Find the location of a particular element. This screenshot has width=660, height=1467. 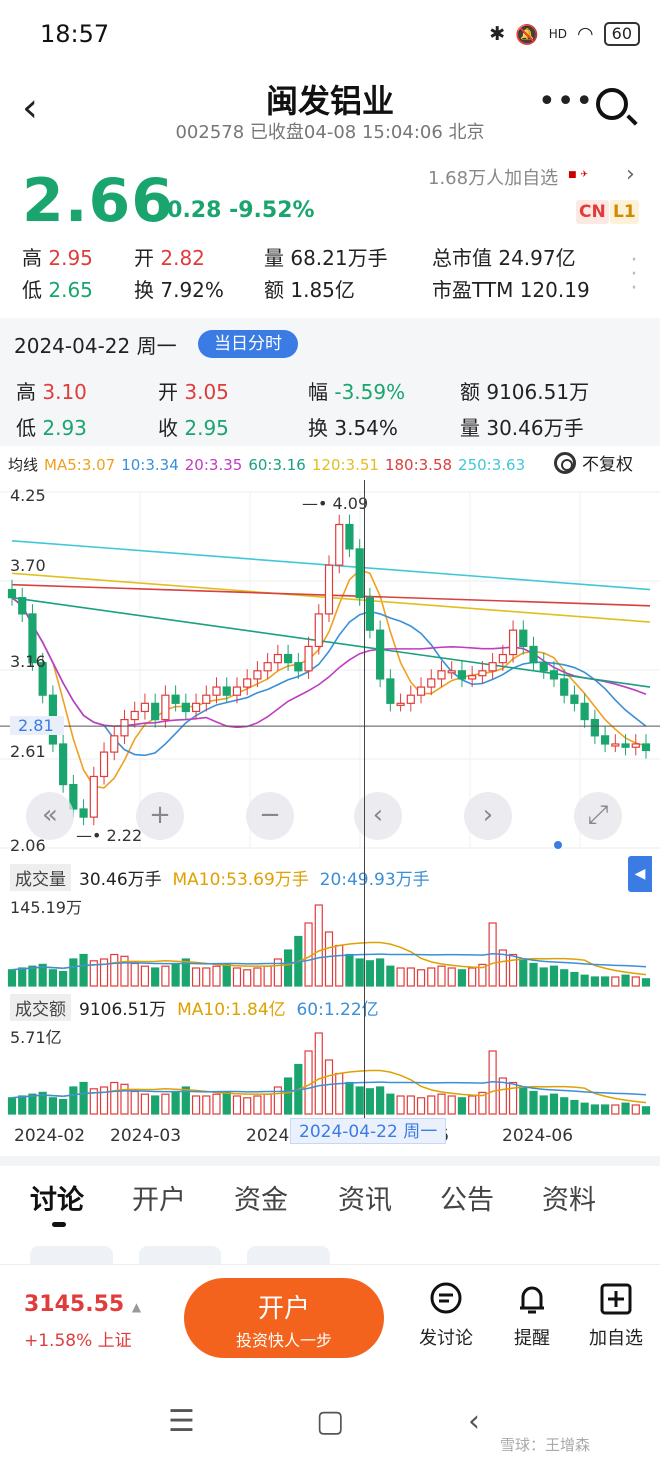

search-icon is located at coordinates (612, 104).